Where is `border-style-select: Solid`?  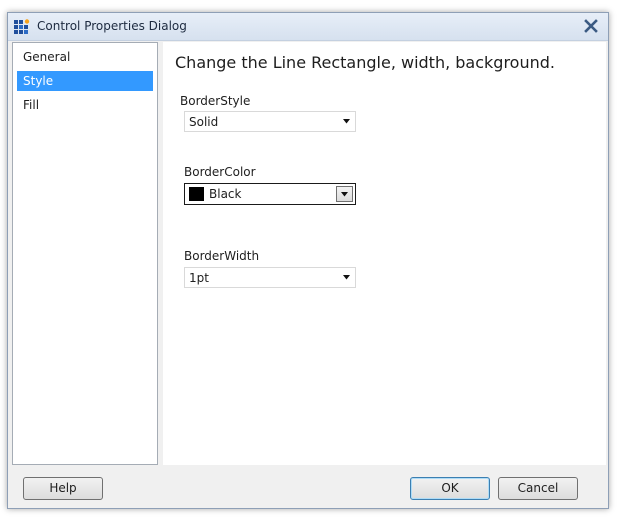 border-style-select: Solid is located at coordinates (270, 121).